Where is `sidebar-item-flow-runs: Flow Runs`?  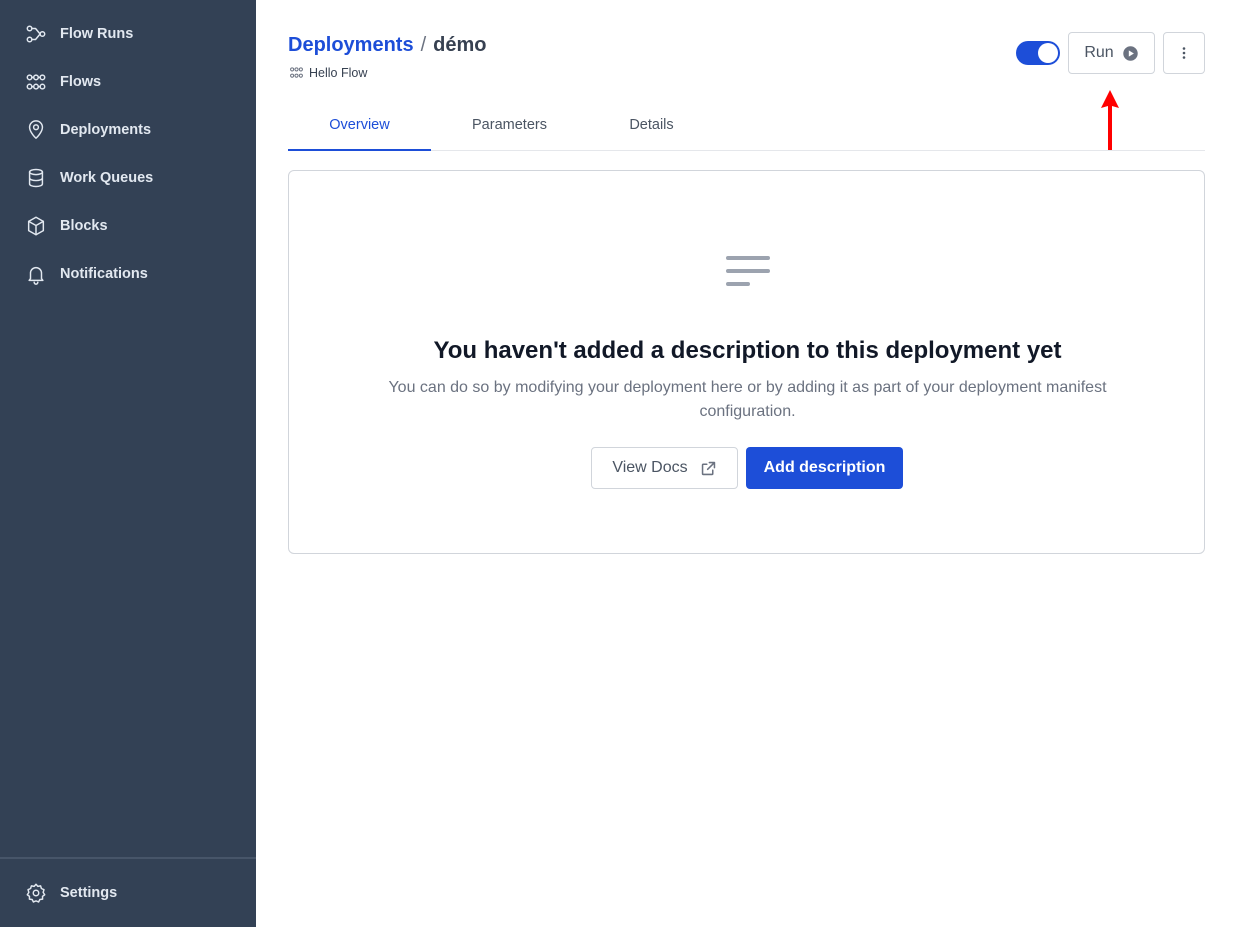
sidebar-item-flow-runs: Flow Runs is located at coordinates (128, 34).